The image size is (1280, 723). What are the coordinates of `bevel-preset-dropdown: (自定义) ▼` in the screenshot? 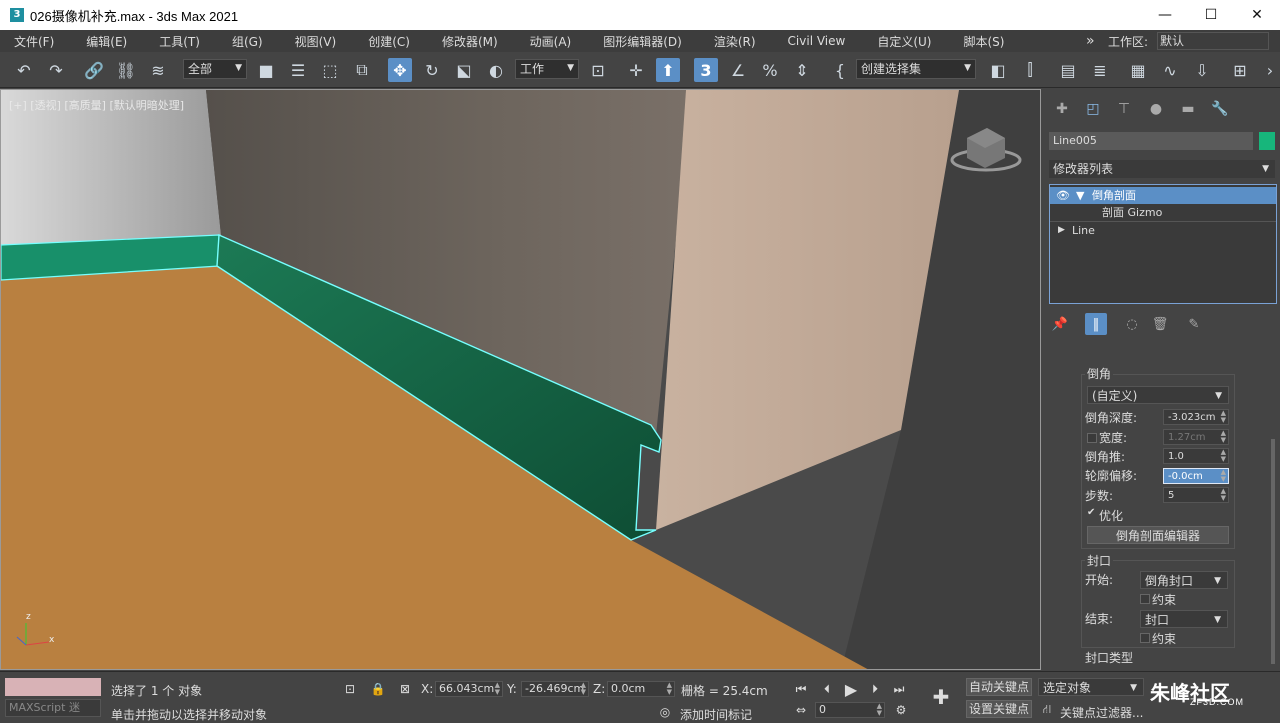 It's located at (1158, 395).